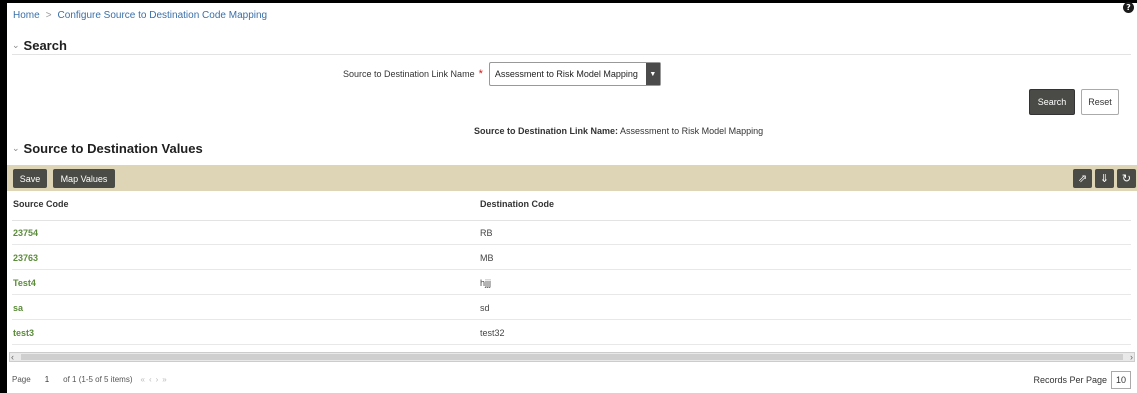 This screenshot has width=1137, height=393. What do you see at coordinates (566, 74) in the screenshot?
I see `link-name-select-value: Assessment to Risk Model Mapping` at bounding box center [566, 74].